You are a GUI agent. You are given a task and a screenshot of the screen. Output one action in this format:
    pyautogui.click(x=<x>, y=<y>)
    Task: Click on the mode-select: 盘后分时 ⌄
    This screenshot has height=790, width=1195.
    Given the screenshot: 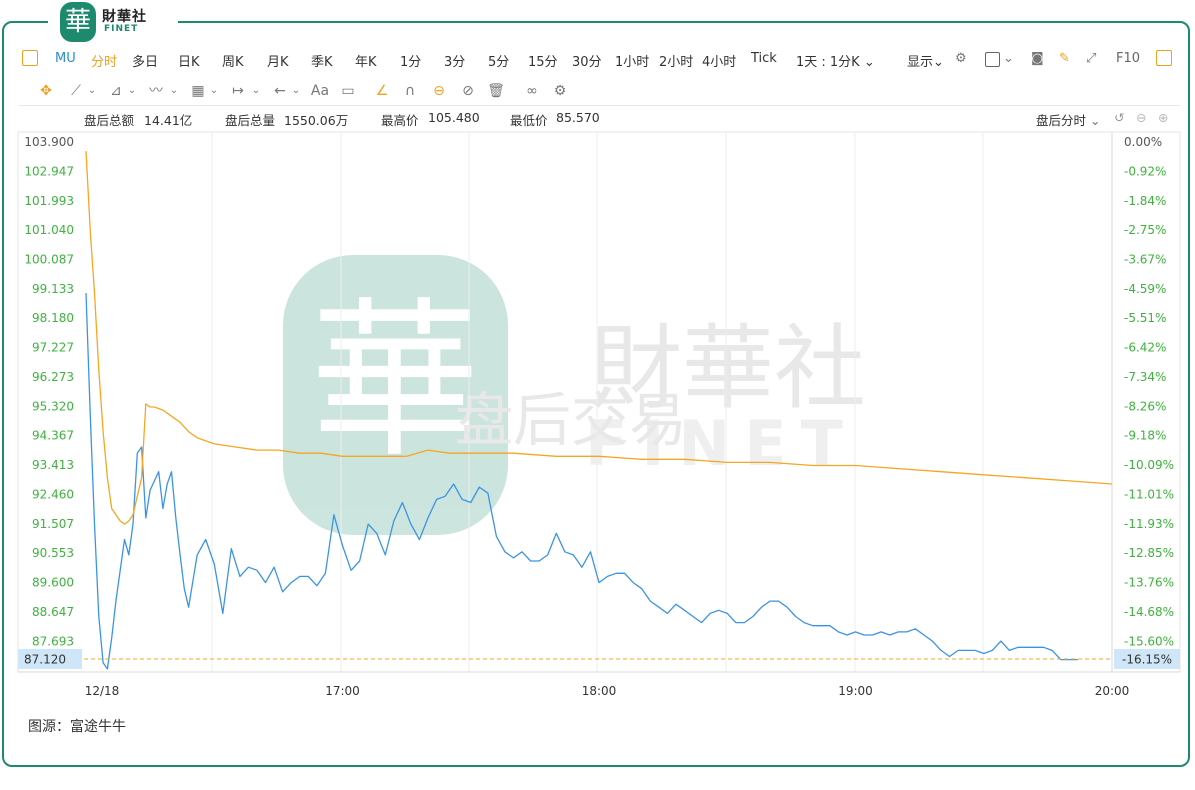 What is the action you would take?
    pyautogui.click(x=1068, y=119)
    